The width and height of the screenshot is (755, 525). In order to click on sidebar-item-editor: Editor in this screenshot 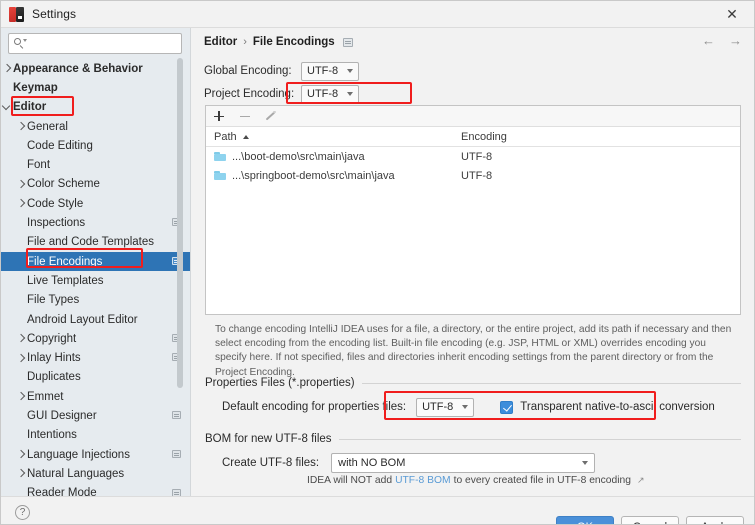, I will do `click(95, 107)`.